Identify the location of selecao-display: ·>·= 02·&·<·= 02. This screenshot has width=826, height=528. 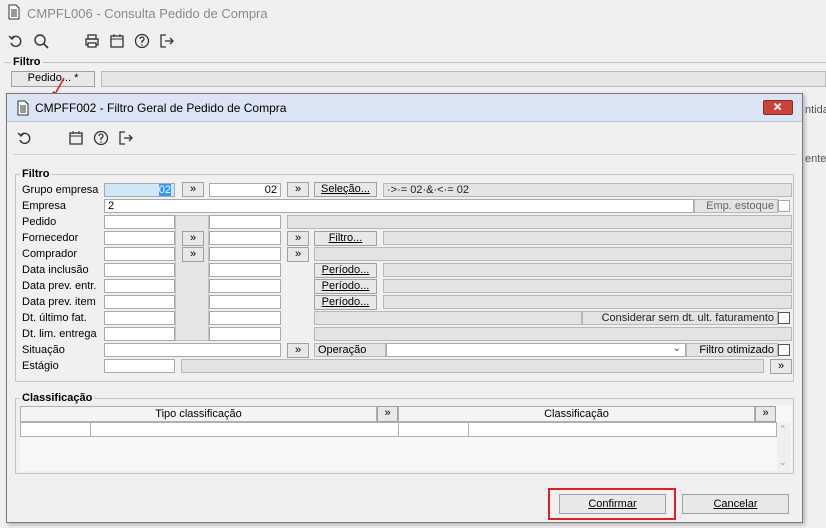
(587, 190).